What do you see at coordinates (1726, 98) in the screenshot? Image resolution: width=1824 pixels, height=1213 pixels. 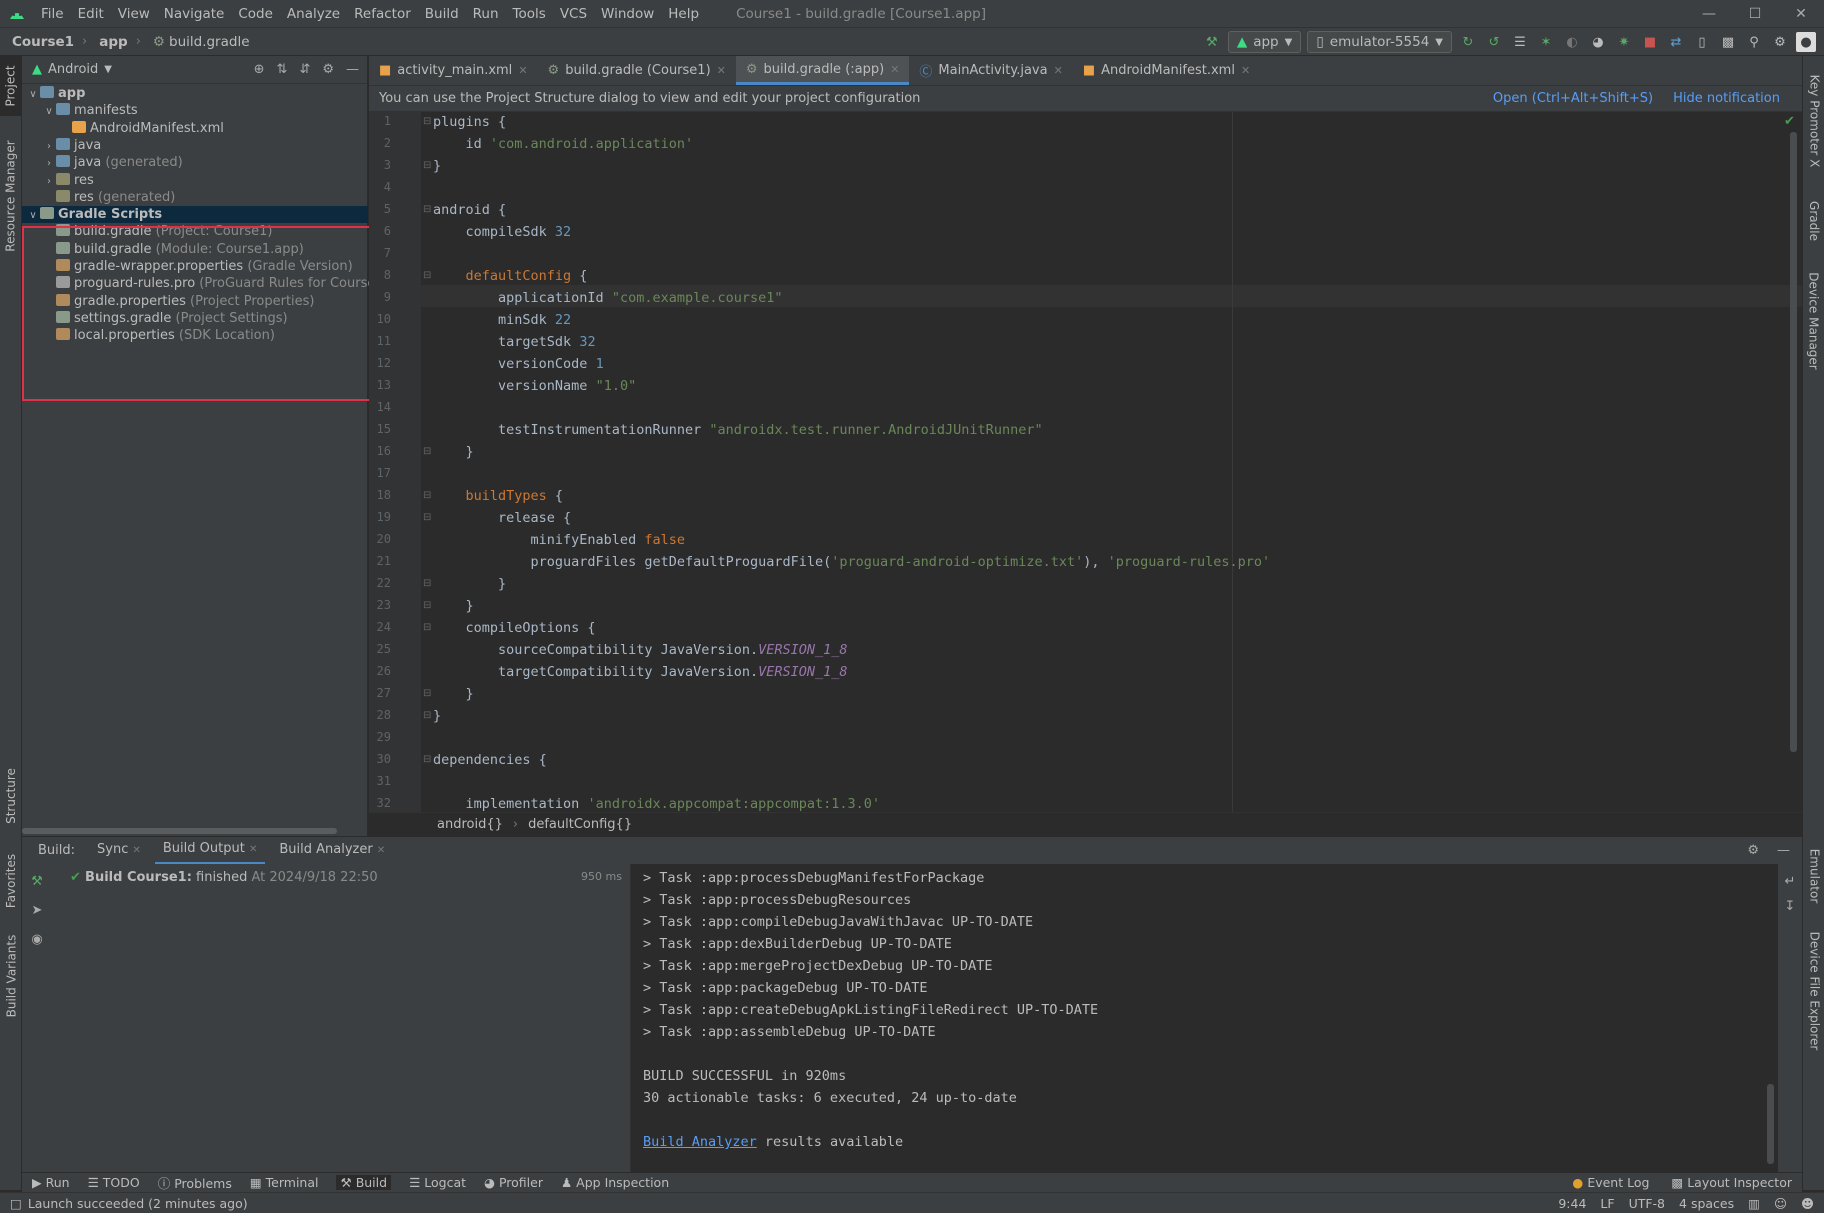 I see `hide-notification-link: Hide notification` at bounding box center [1726, 98].